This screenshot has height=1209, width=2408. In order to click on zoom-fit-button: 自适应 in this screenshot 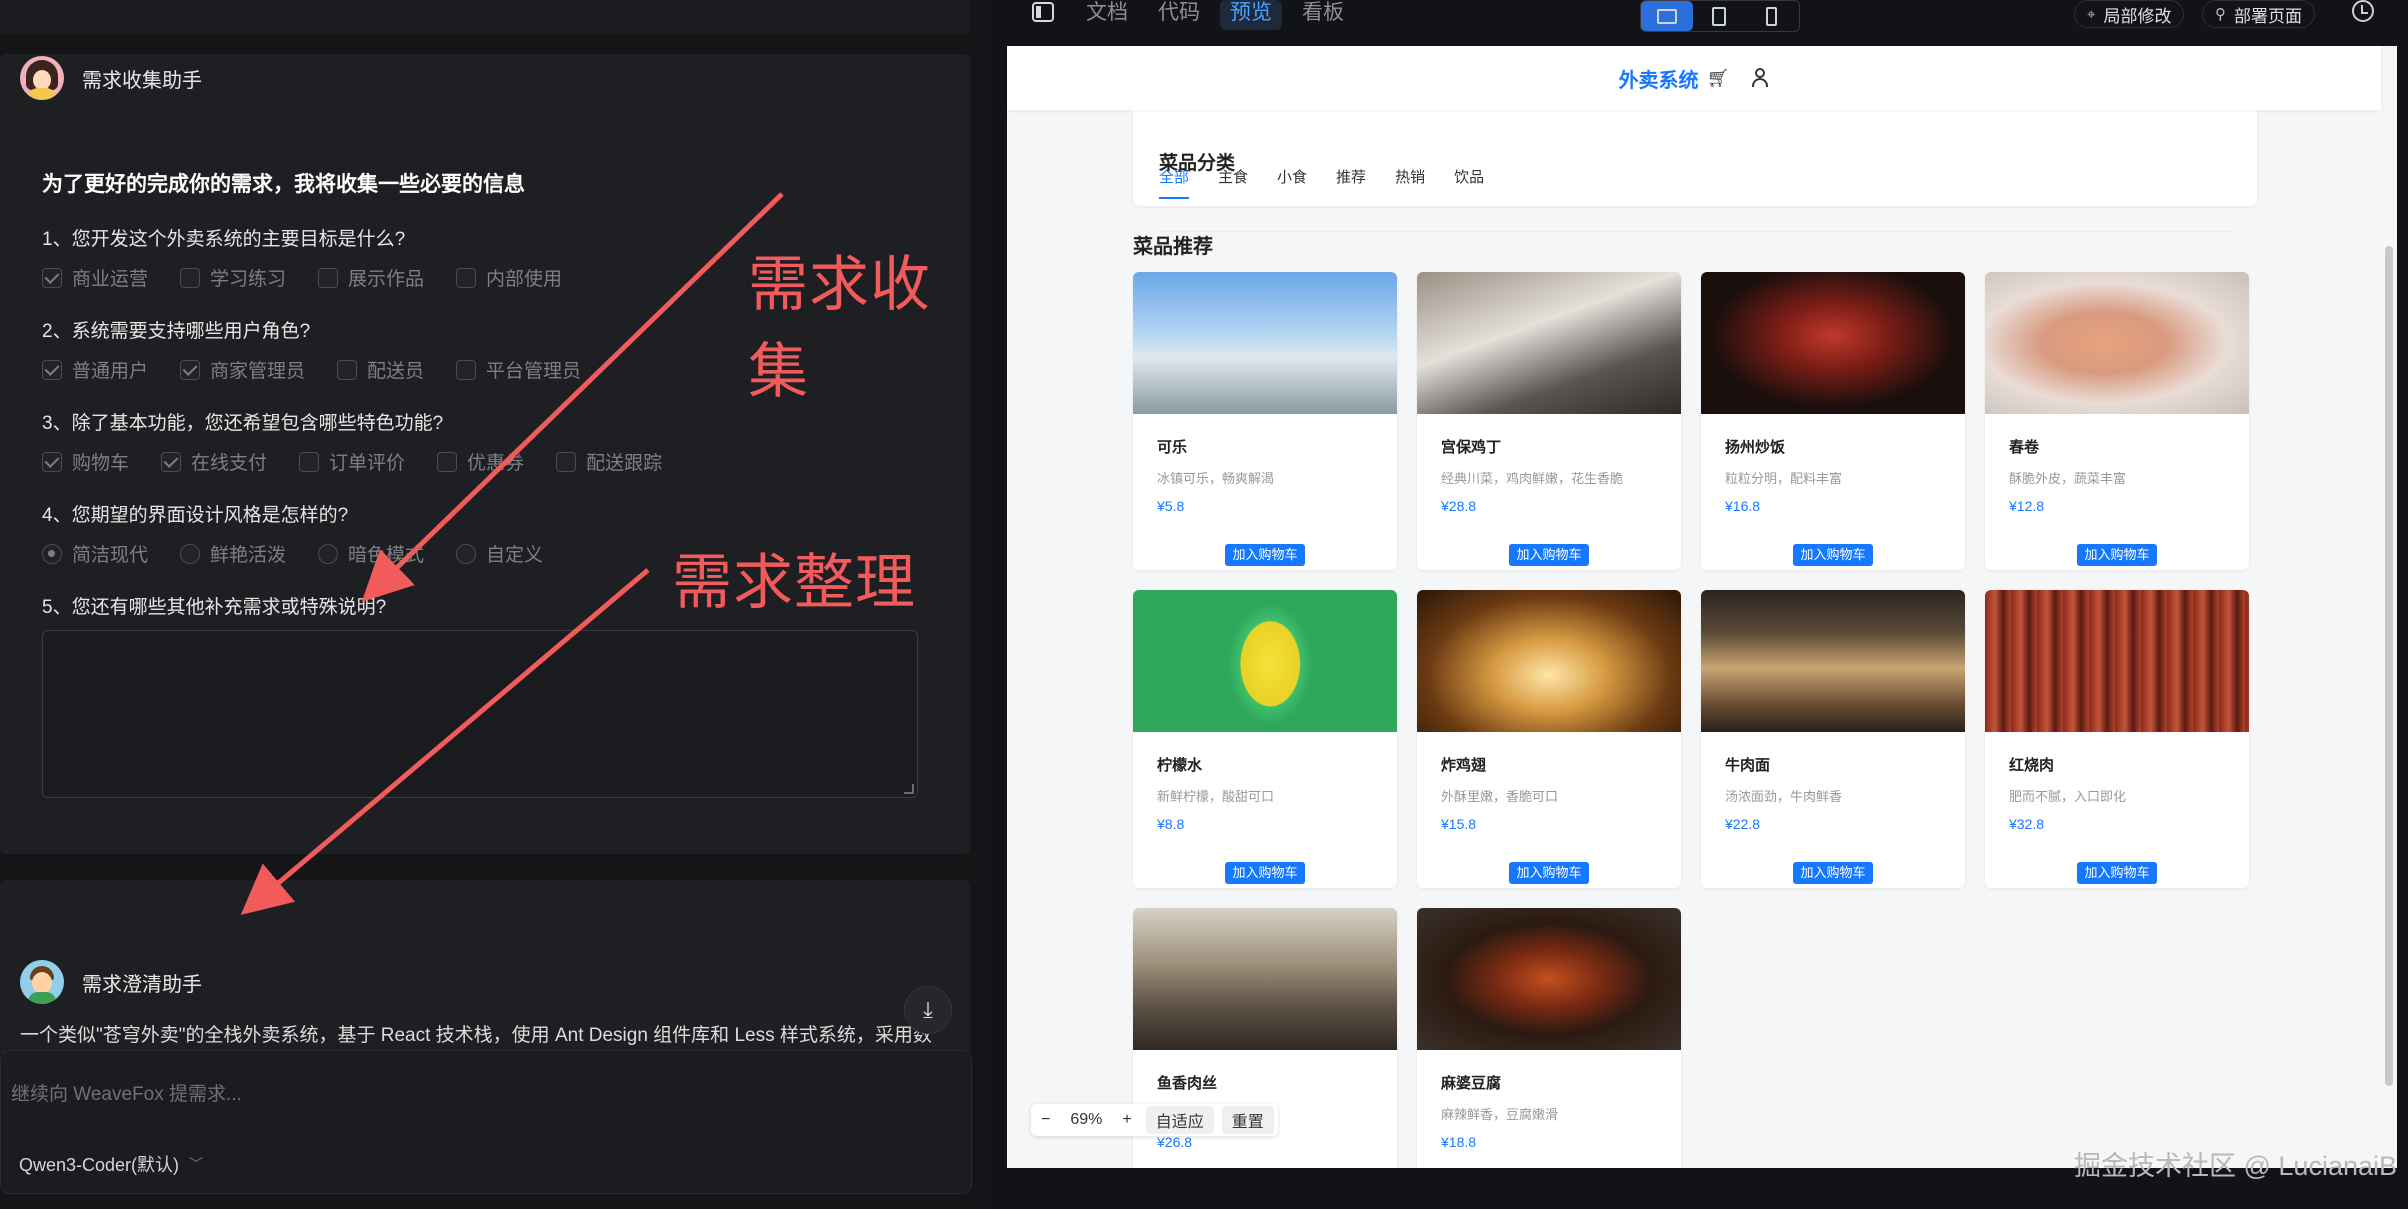, I will do `click(1179, 1120)`.